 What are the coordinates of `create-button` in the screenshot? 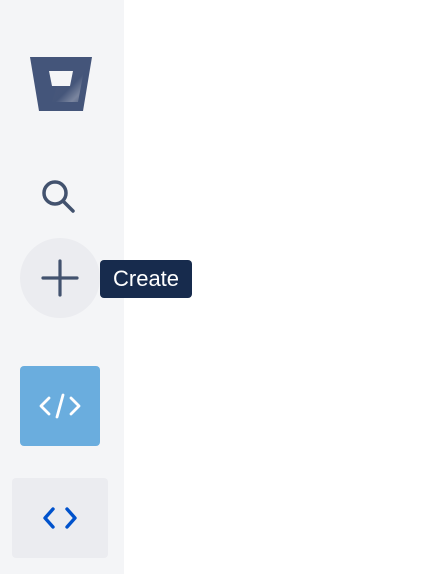 It's located at (60, 278).